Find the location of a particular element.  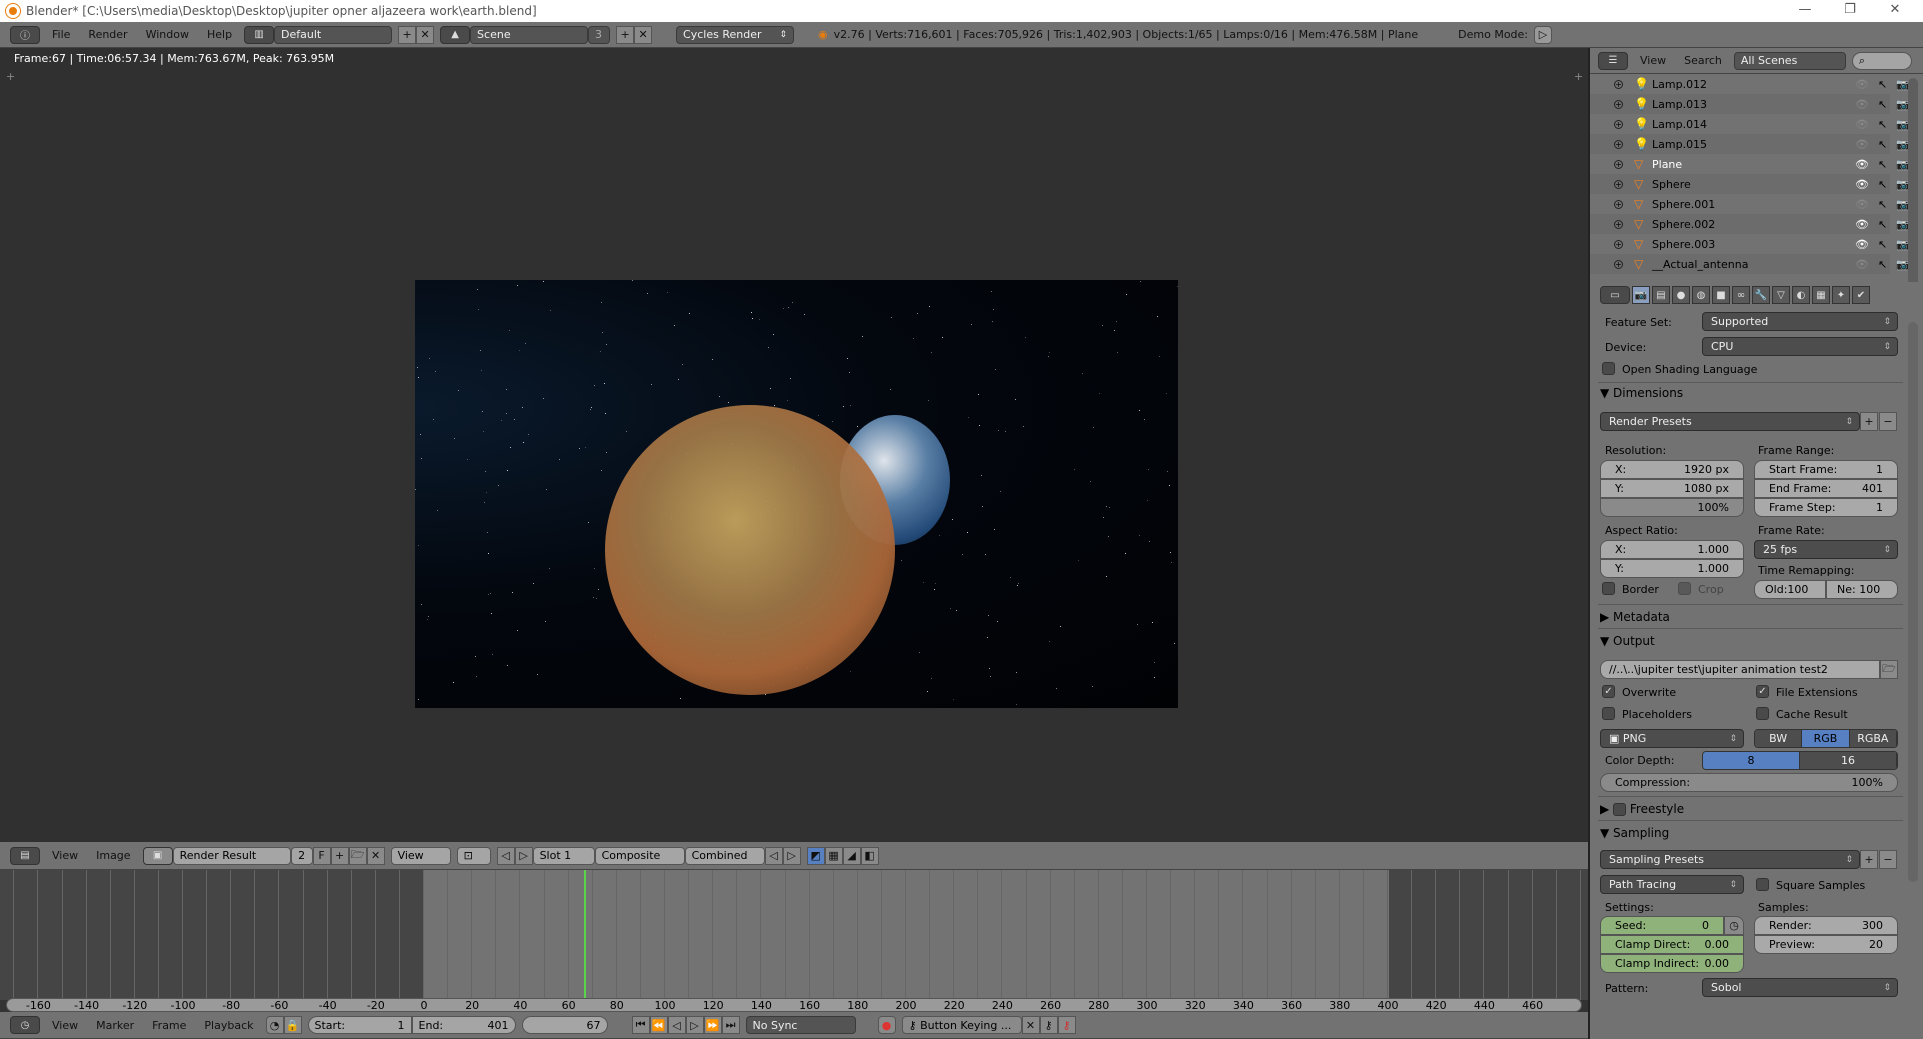

minimize-button: — is located at coordinates (1805, 11).